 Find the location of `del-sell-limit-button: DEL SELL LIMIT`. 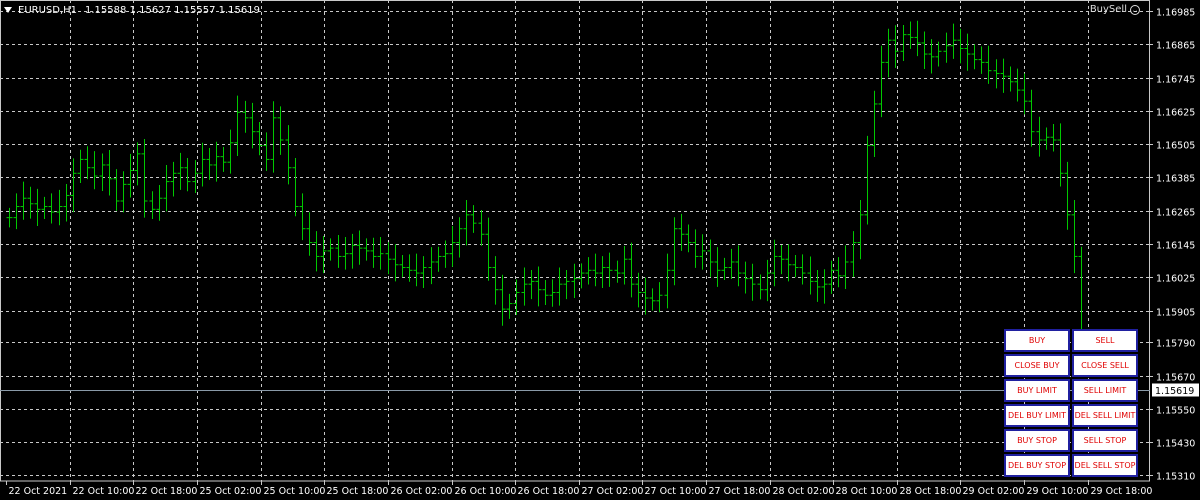

del-sell-limit-button: DEL SELL LIMIT is located at coordinates (1105, 415).